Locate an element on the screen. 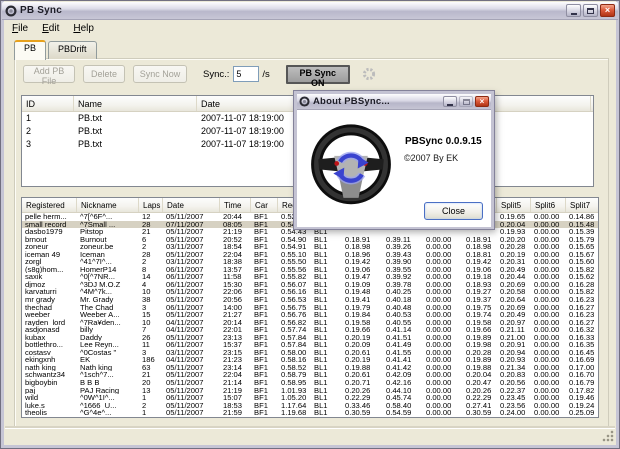 The width and height of the screenshot is (620, 449). records-column-header: Date is located at coordinates (191, 205).